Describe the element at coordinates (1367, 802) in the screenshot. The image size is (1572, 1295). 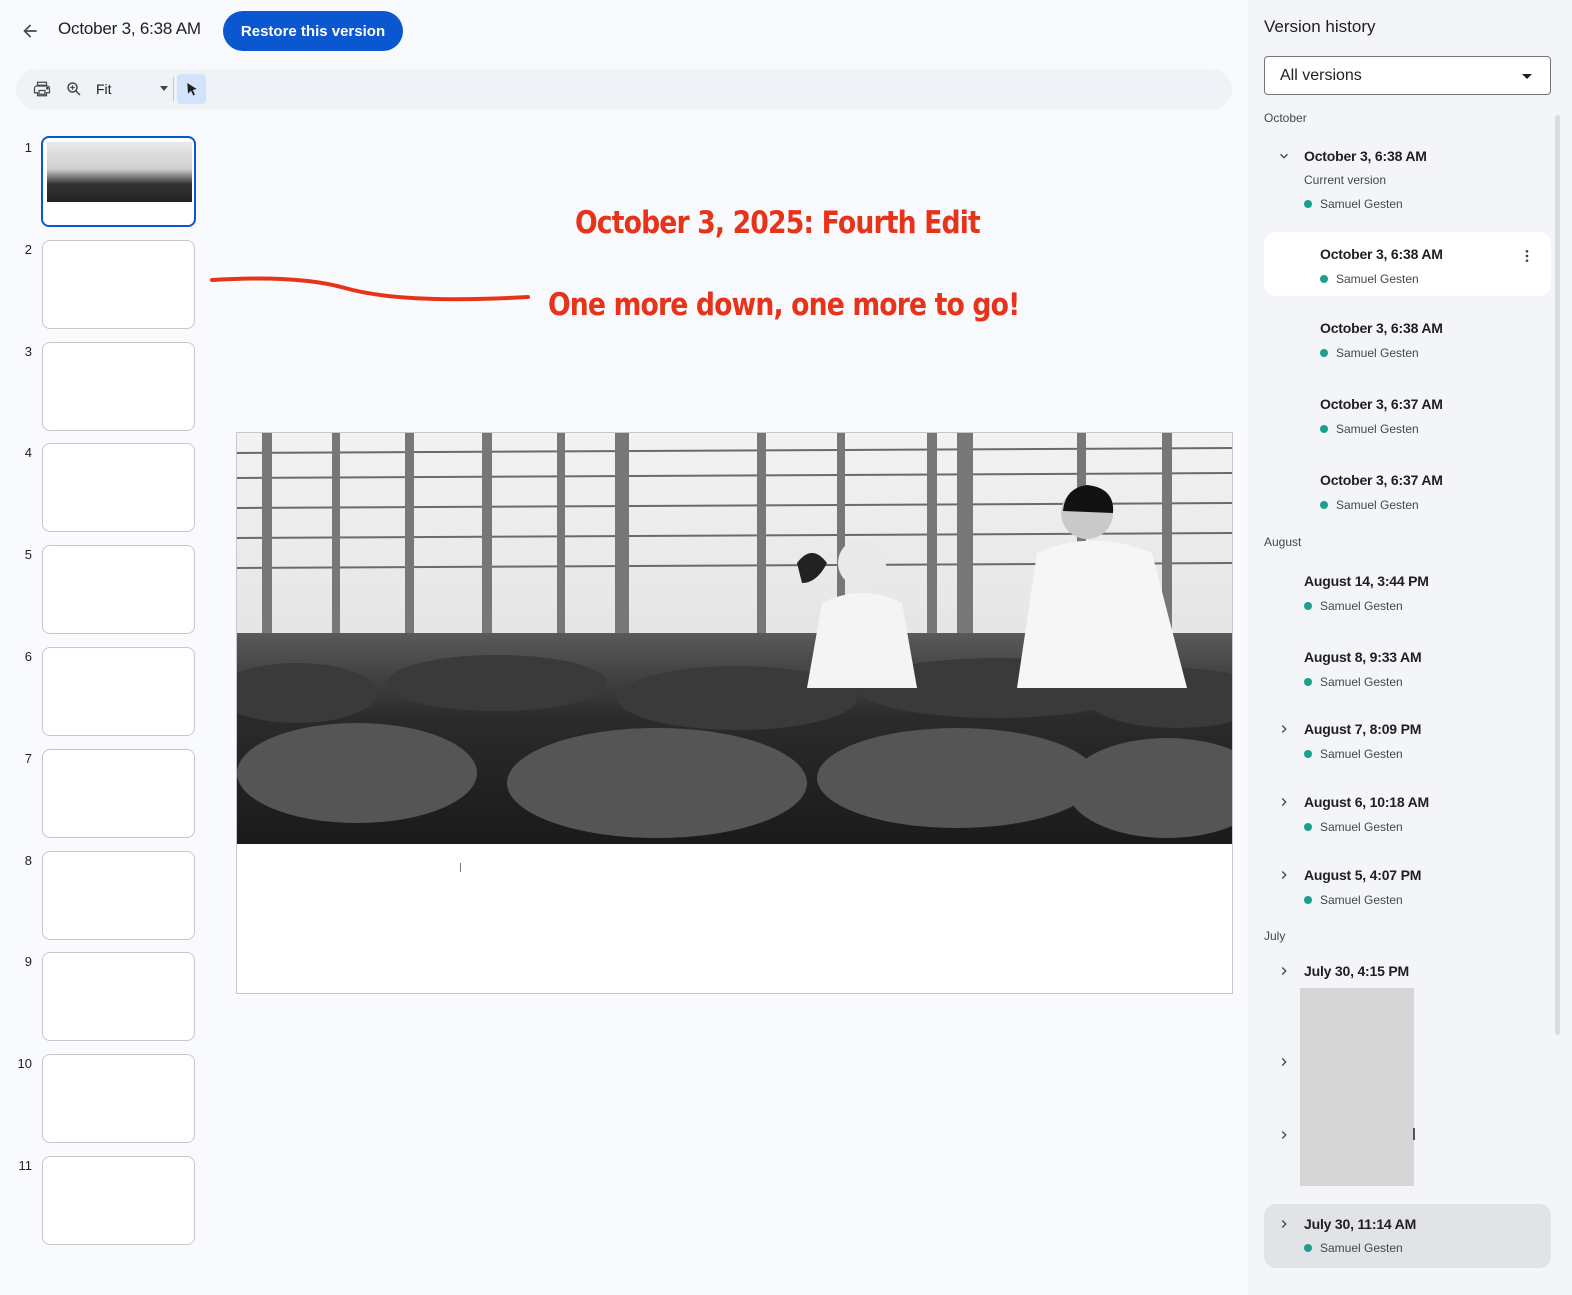
I see `version-date: August 6, 10:18 AM` at that location.